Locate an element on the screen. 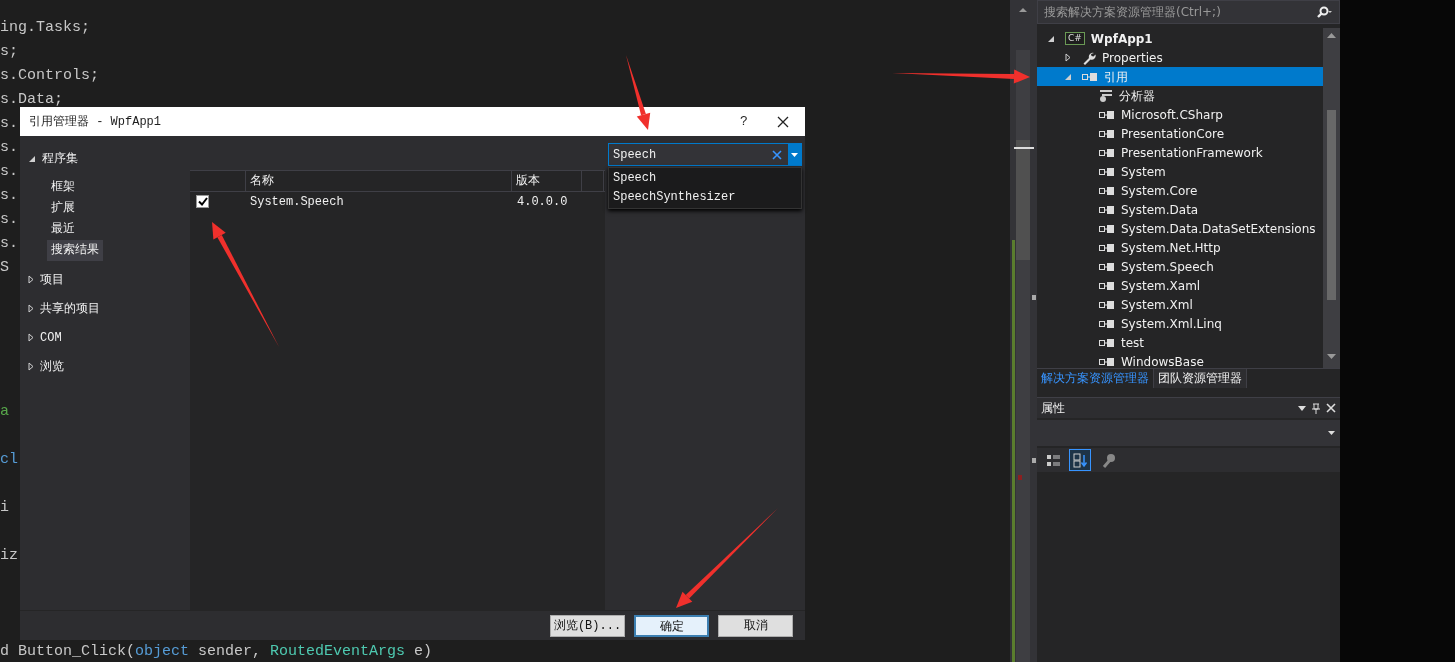 This screenshot has width=1455, height=662. search-icon is located at coordinates (1324, 12).